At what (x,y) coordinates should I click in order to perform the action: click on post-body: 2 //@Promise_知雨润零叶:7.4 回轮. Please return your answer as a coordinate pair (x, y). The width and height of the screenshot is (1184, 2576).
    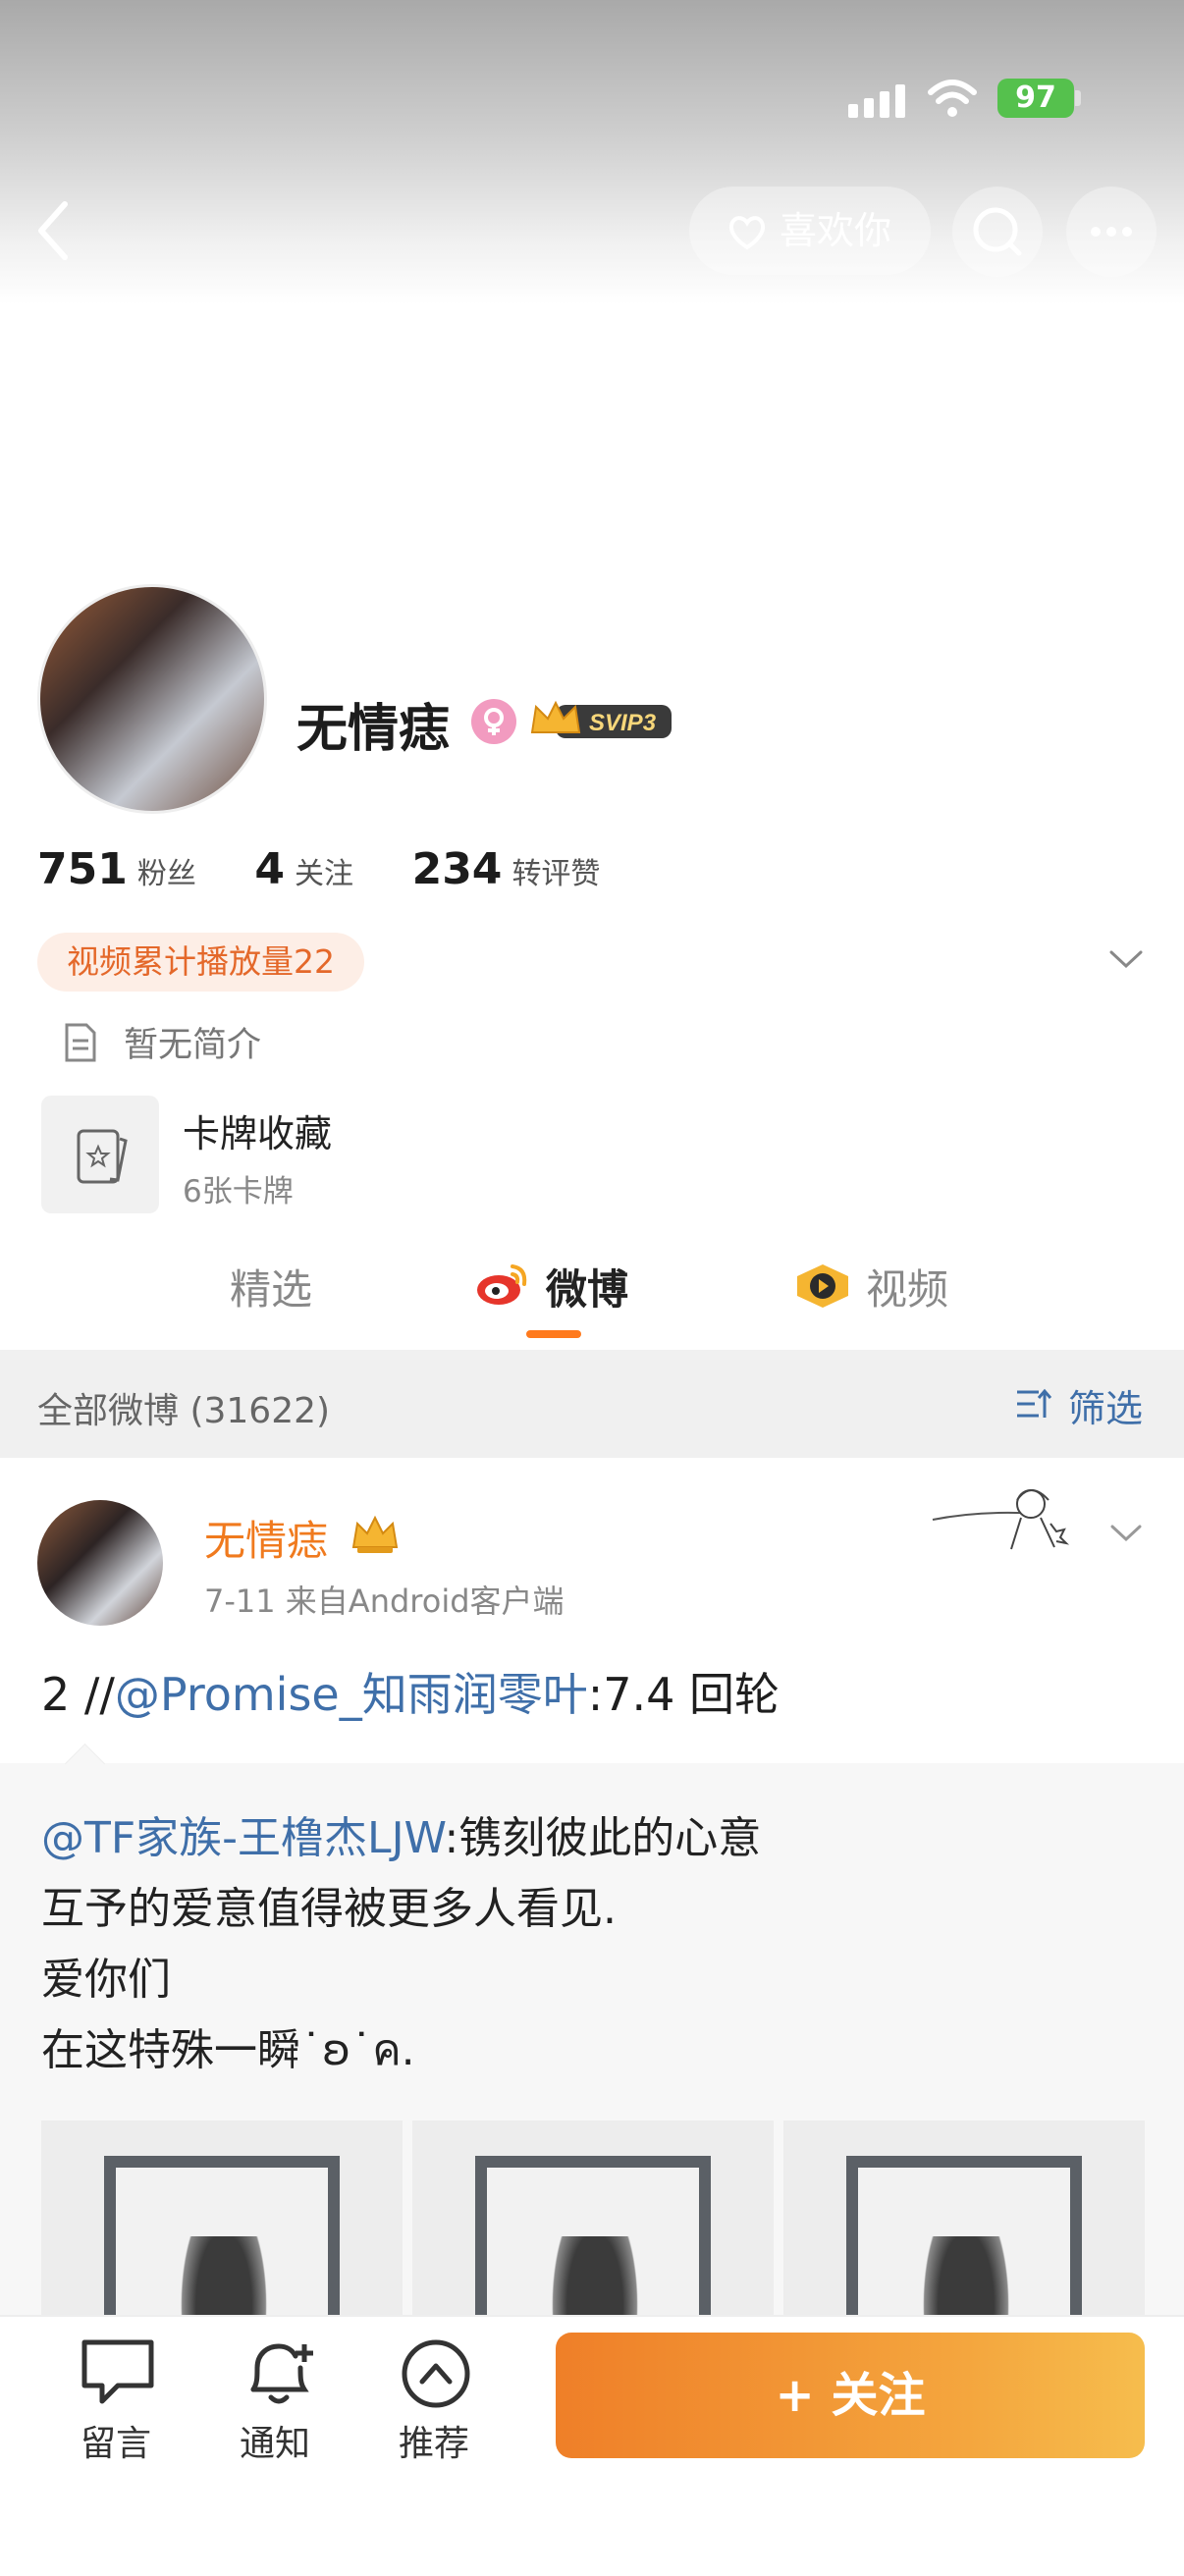
    Looking at the image, I should click on (410, 1691).